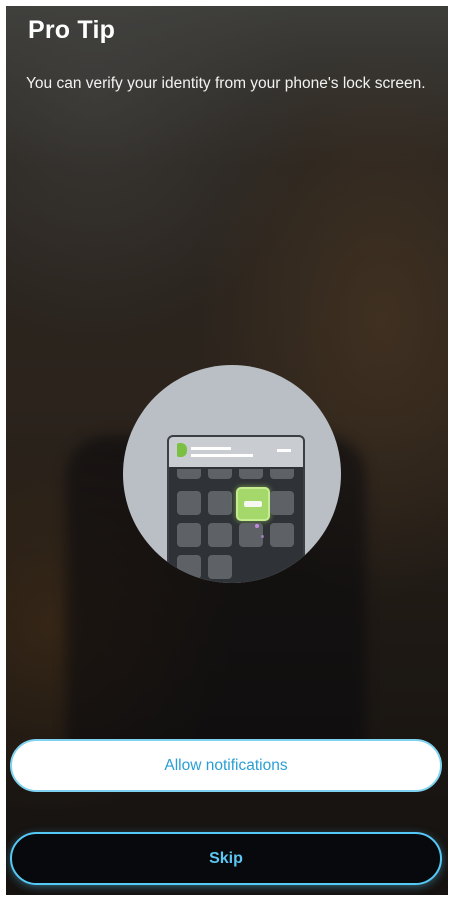 The image size is (450, 898). I want to click on allow-notifications-button: Allow notifications, so click(226, 765).